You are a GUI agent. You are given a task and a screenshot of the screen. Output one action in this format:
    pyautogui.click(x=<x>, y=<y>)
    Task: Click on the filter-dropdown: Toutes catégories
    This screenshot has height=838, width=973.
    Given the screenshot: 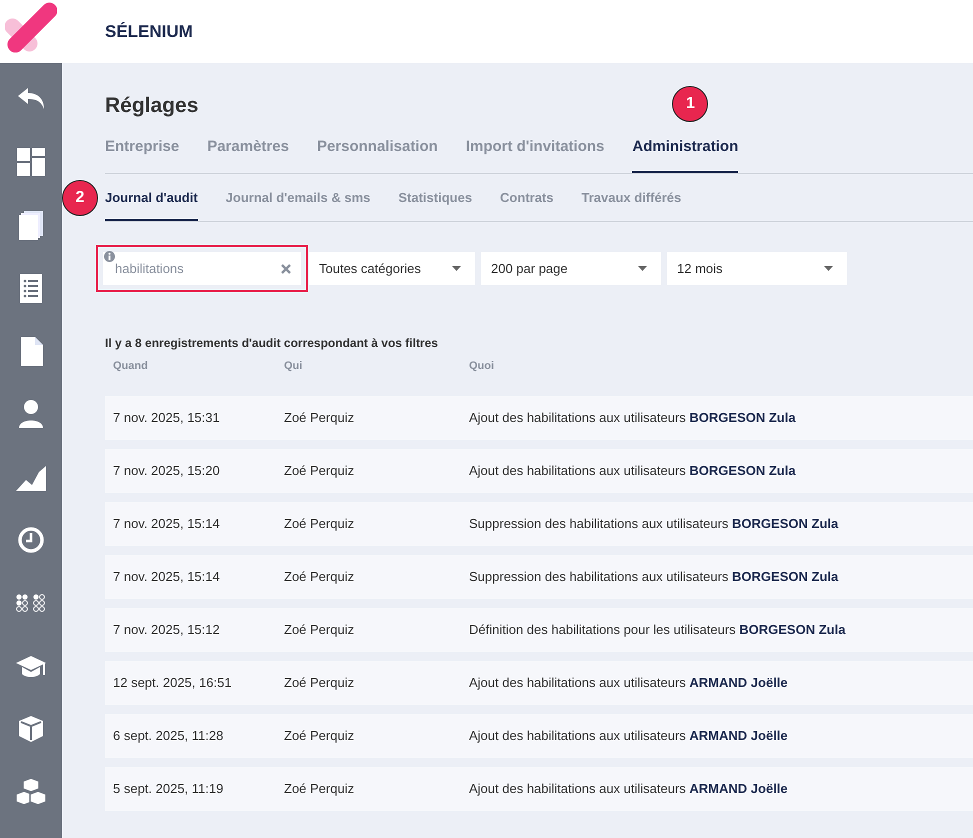 What is the action you would take?
    pyautogui.click(x=392, y=269)
    